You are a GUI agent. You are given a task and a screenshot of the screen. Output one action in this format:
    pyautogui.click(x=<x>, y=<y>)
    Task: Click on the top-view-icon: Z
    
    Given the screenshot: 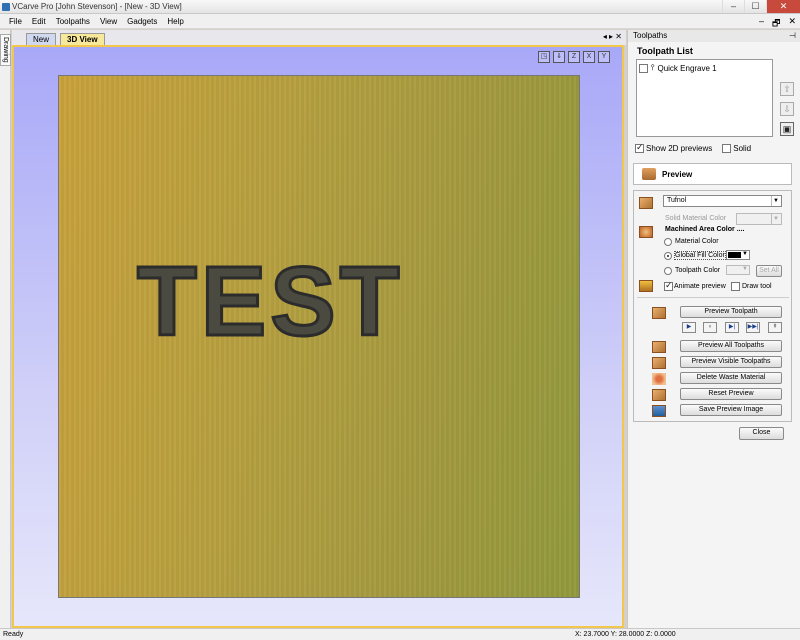 What is the action you would take?
    pyautogui.click(x=574, y=57)
    